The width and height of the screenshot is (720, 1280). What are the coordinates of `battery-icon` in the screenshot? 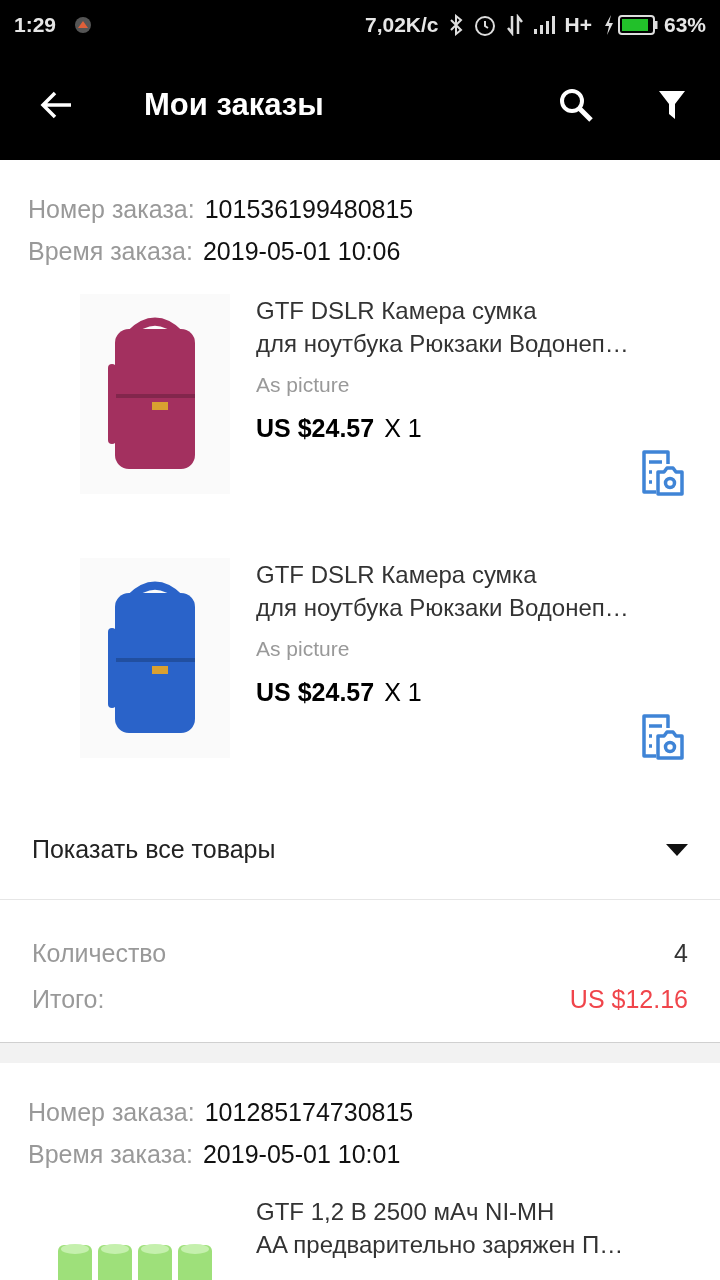 It's located at (637, 25).